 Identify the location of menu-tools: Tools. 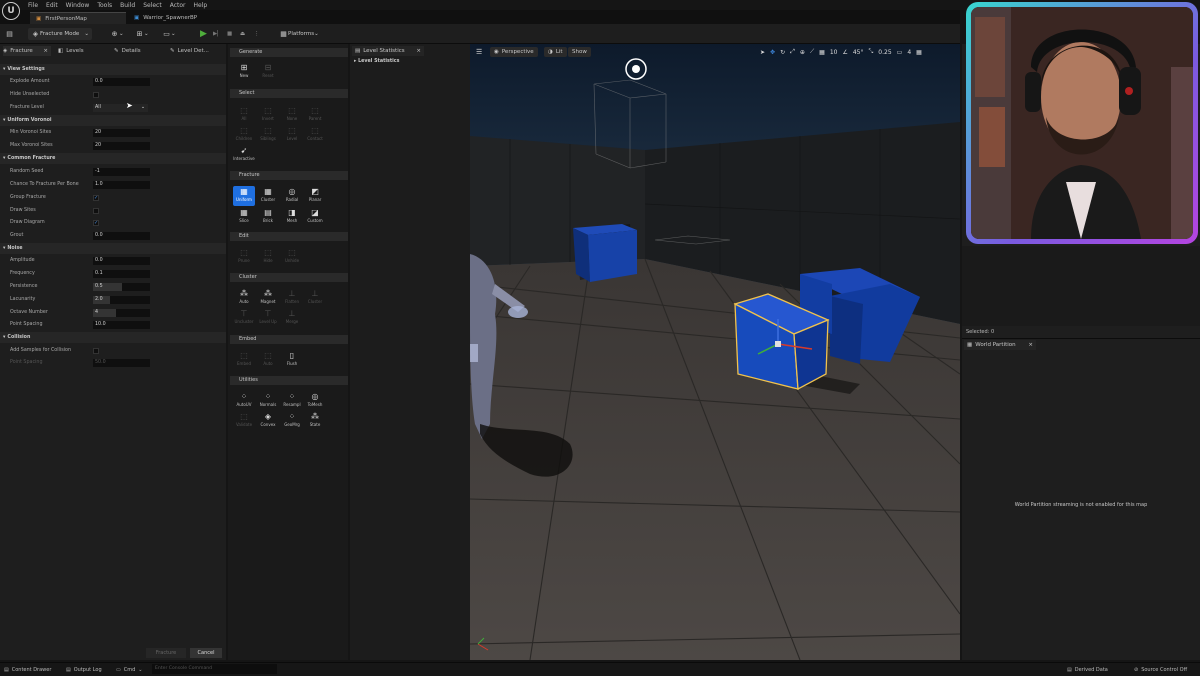
(104, 5).